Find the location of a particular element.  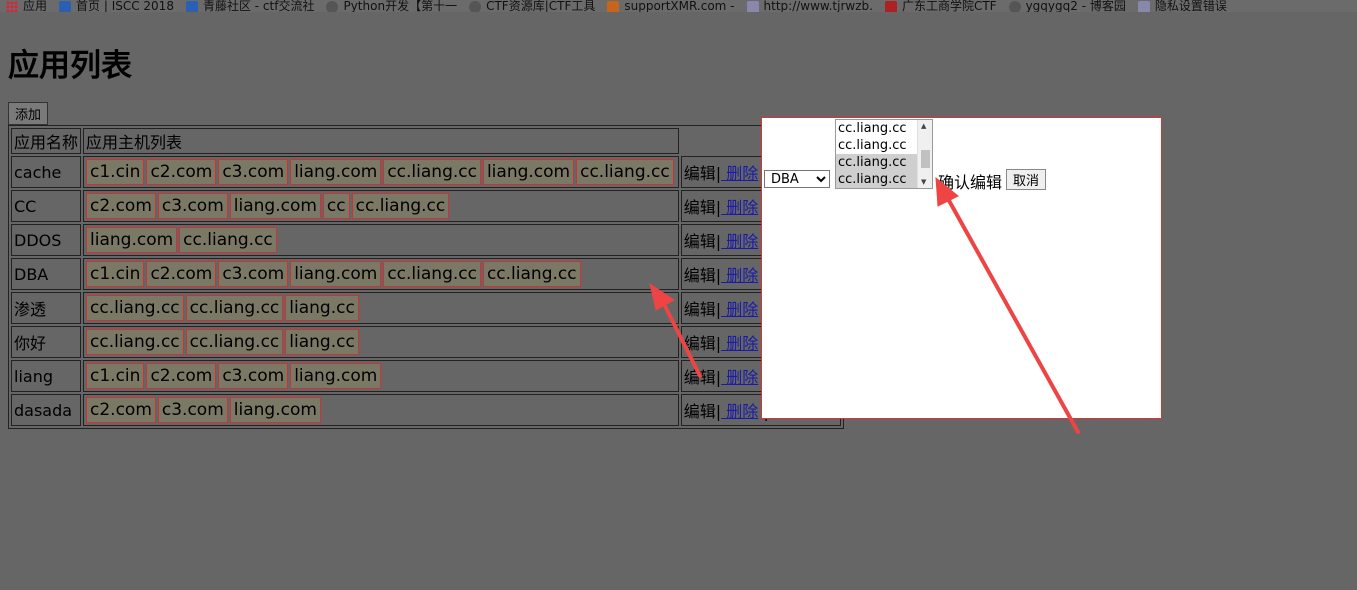

listbox-scrollbar: ▲ ▼ is located at coordinates (924, 154).